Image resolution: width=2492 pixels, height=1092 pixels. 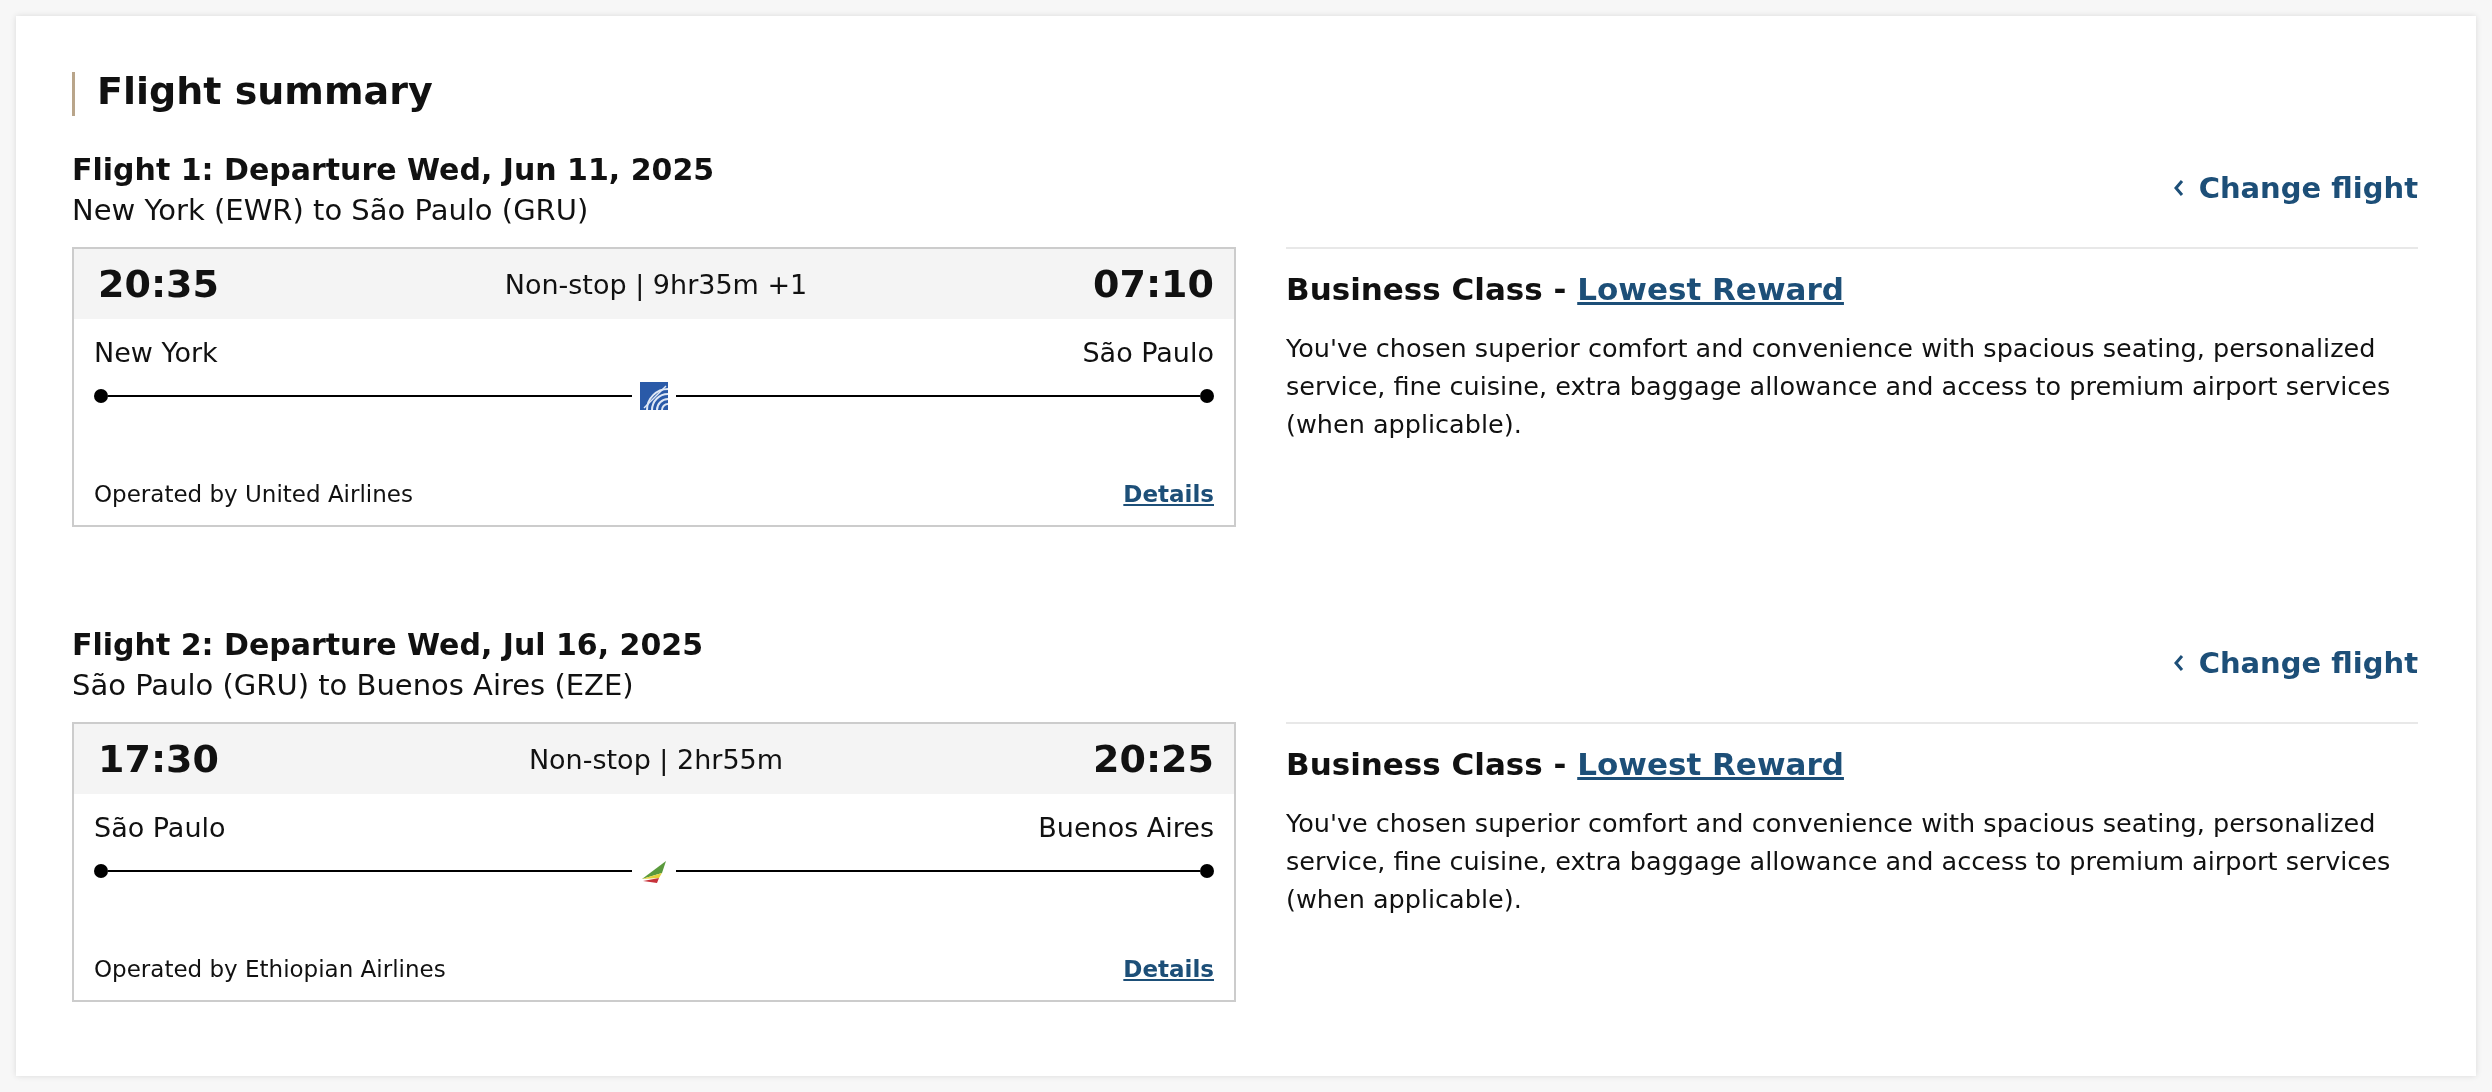 What do you see at coordinates (158, 284) in the screenshot?
I see `departure-time: 20:35` at bounding box center [158, 284].